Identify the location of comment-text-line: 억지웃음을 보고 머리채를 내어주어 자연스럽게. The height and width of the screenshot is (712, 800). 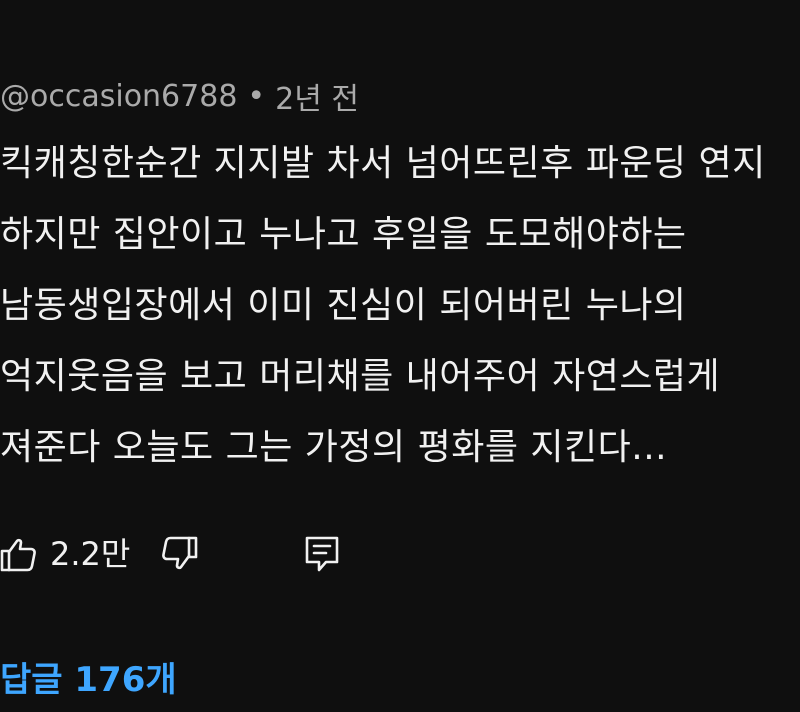
(360, 376).